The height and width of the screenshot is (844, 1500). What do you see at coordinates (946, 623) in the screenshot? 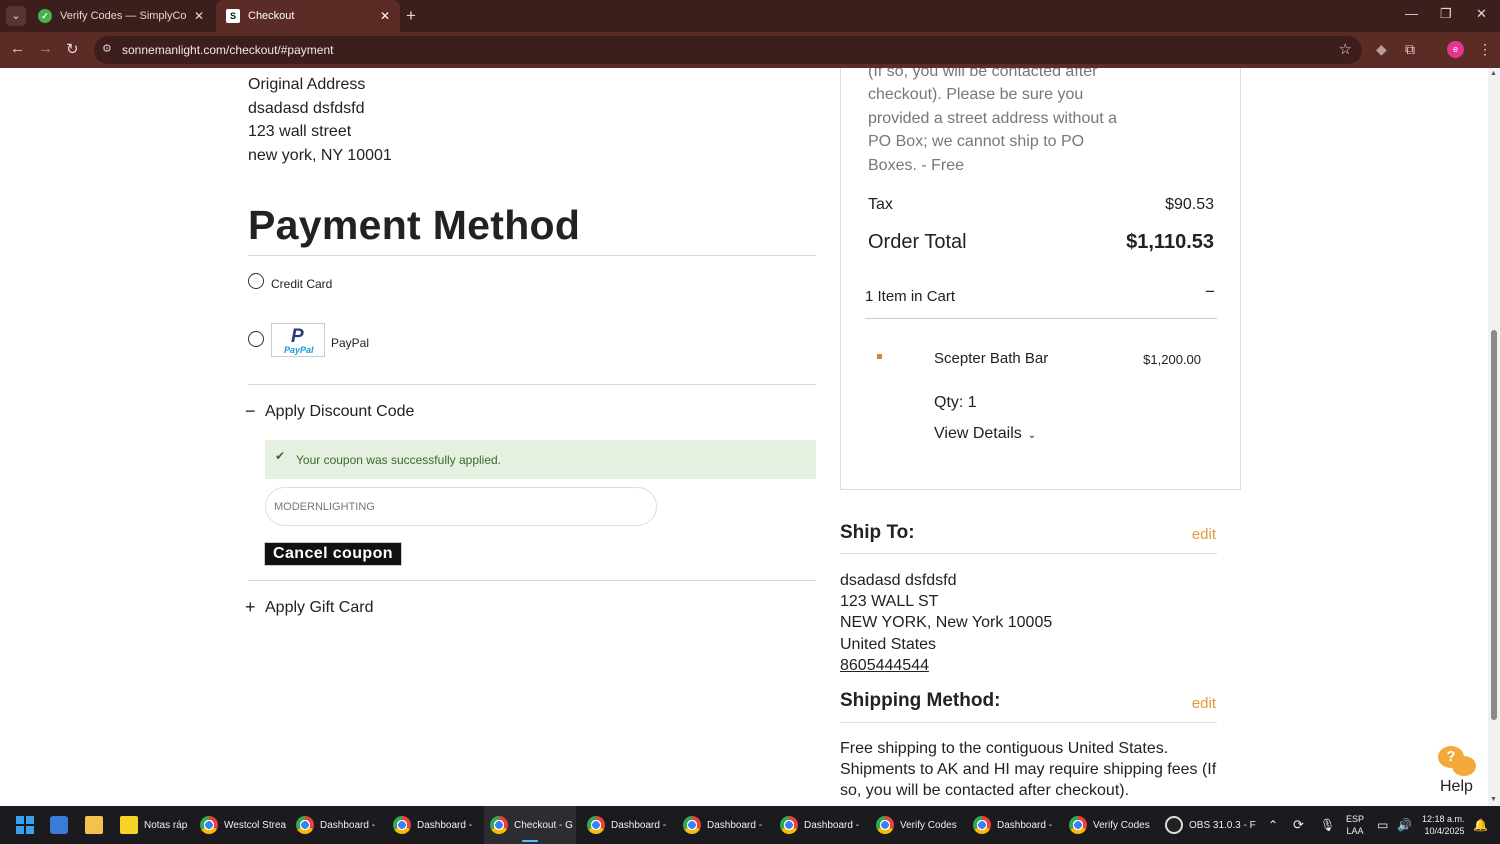
I see `ship-to-city: NEW YORK, New York 10005` at bounding box center [946, 623].